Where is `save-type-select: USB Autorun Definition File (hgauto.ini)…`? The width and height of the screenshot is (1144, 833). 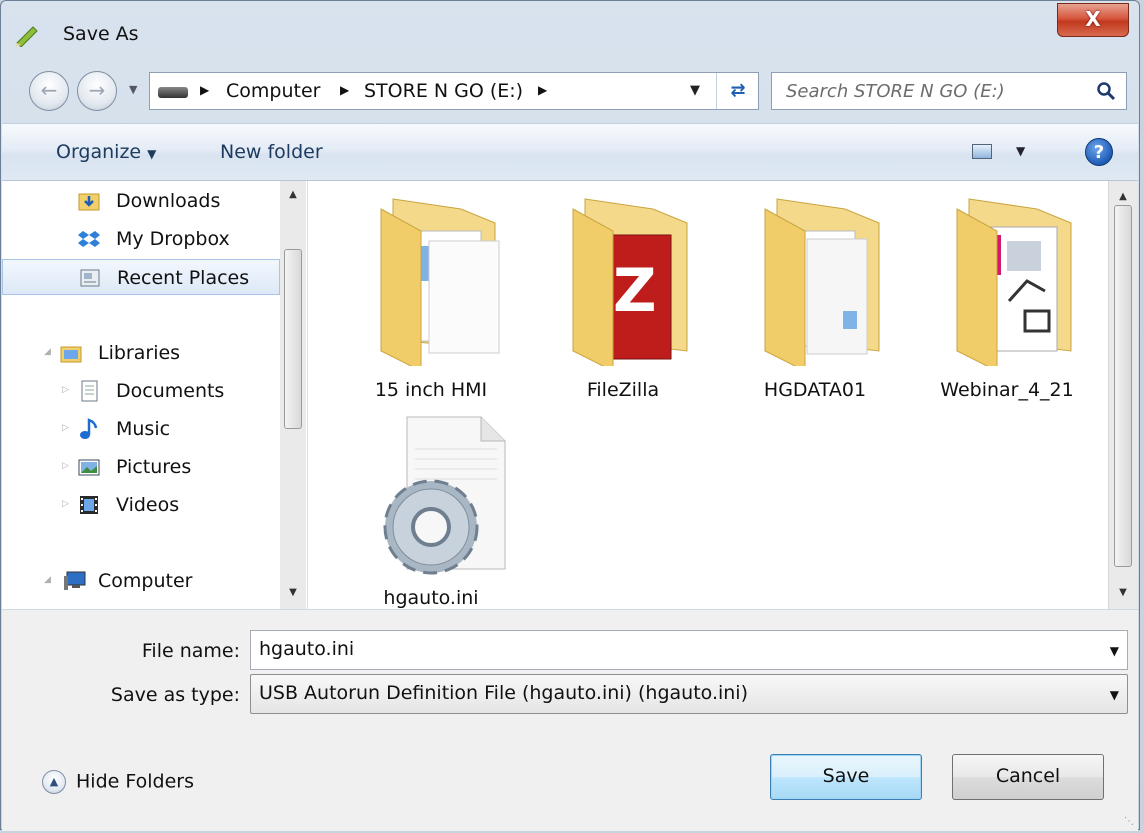 save-type-select: USB Autorun Definition File (hgauto.ini)… is located at coordinates (689, 694).